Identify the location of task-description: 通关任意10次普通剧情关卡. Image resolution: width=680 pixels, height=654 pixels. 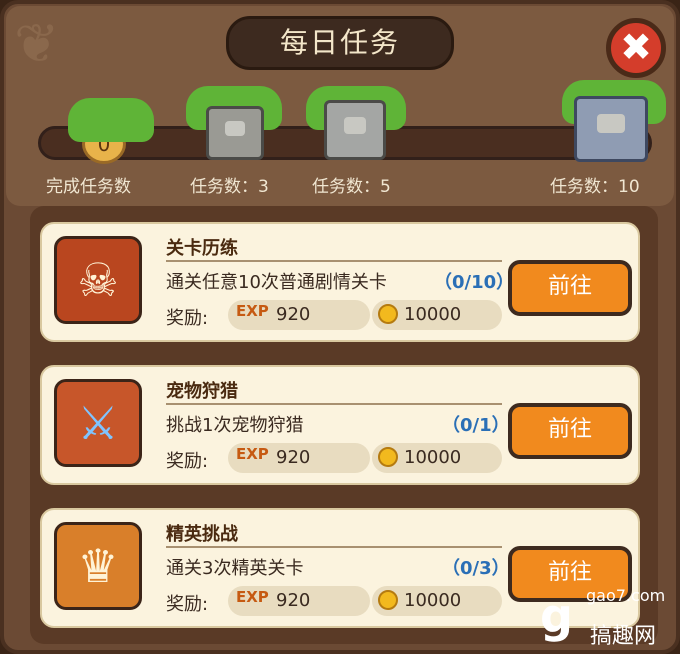
(276, 282).